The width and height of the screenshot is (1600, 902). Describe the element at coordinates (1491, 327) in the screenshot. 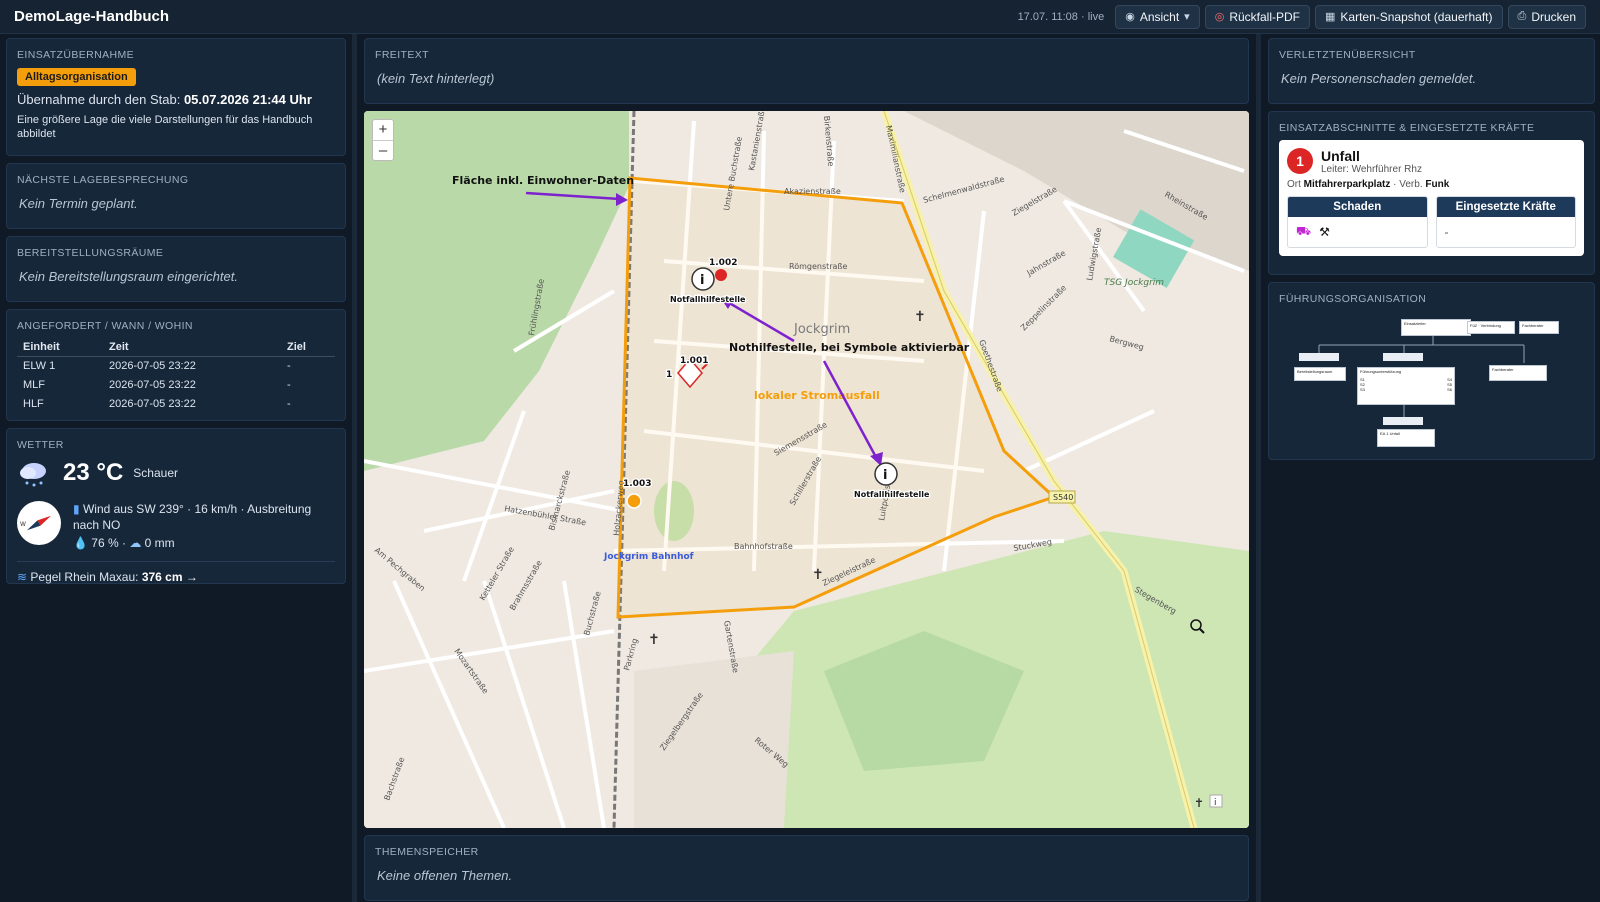

I see `org-box-fuhrung: FüZ · Verbindung` at that location.